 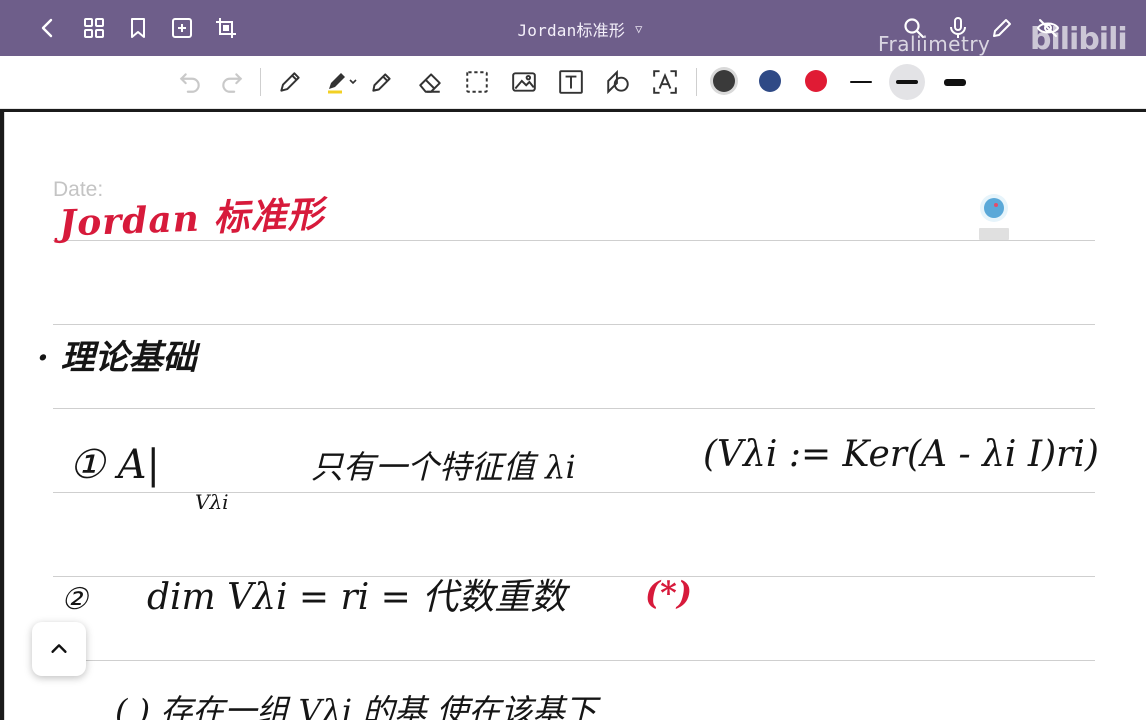 What do you see at coordinates (669, 593) in the screenshot?
I see `handwritten-item2-mark: (*)` at bounding box center [669, 593].